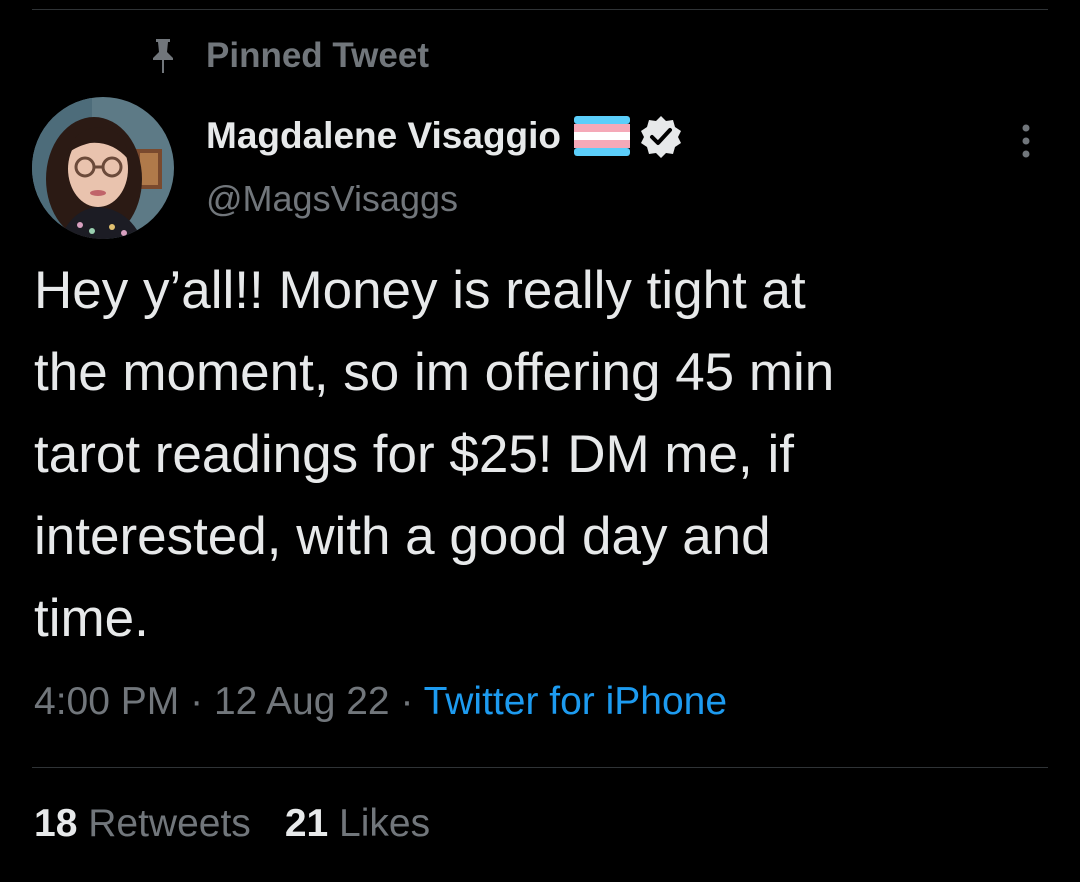 This screenshot has height=882, width=1080. I want to click on engagement-stats: 18 Retweets 21 Likes, so click(249, 824).